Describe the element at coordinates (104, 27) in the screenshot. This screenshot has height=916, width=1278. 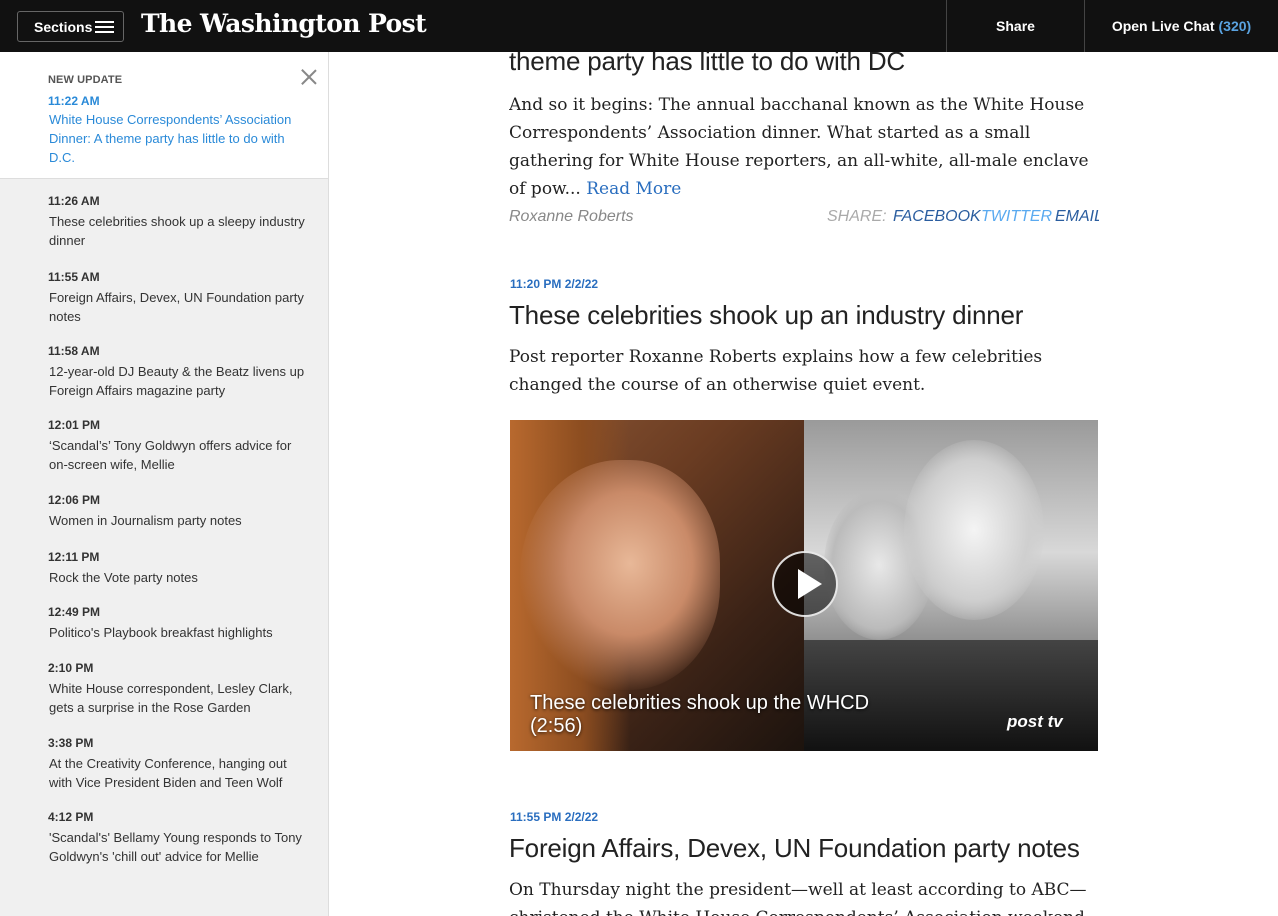
I see `hamburger-menu-icon` at that location.